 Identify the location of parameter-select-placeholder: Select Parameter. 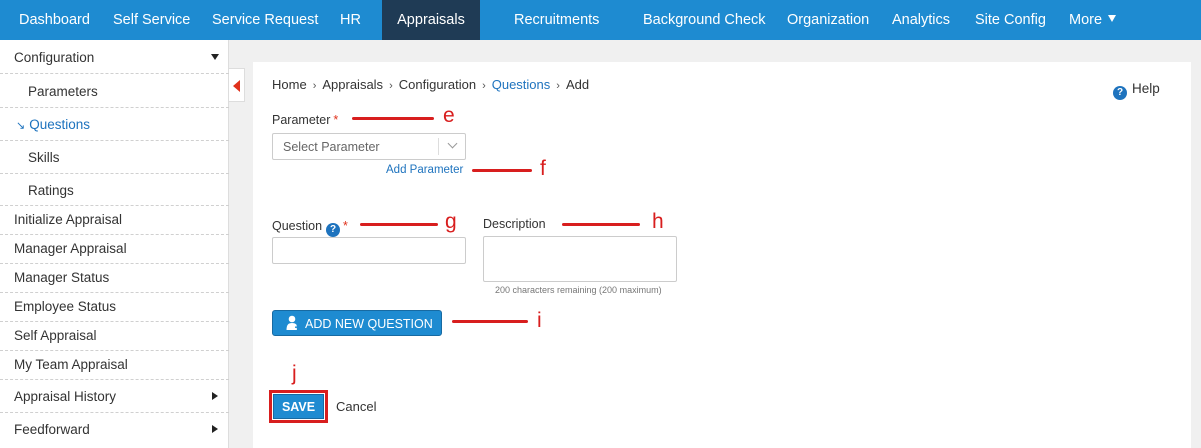
(331, 147).